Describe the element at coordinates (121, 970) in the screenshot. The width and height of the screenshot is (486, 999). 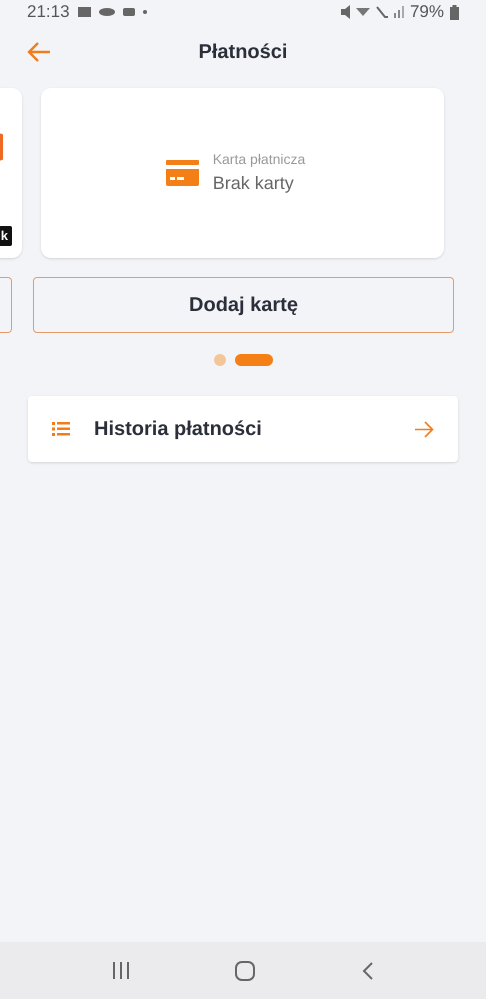
I see `recent-apps-icon` at that location.